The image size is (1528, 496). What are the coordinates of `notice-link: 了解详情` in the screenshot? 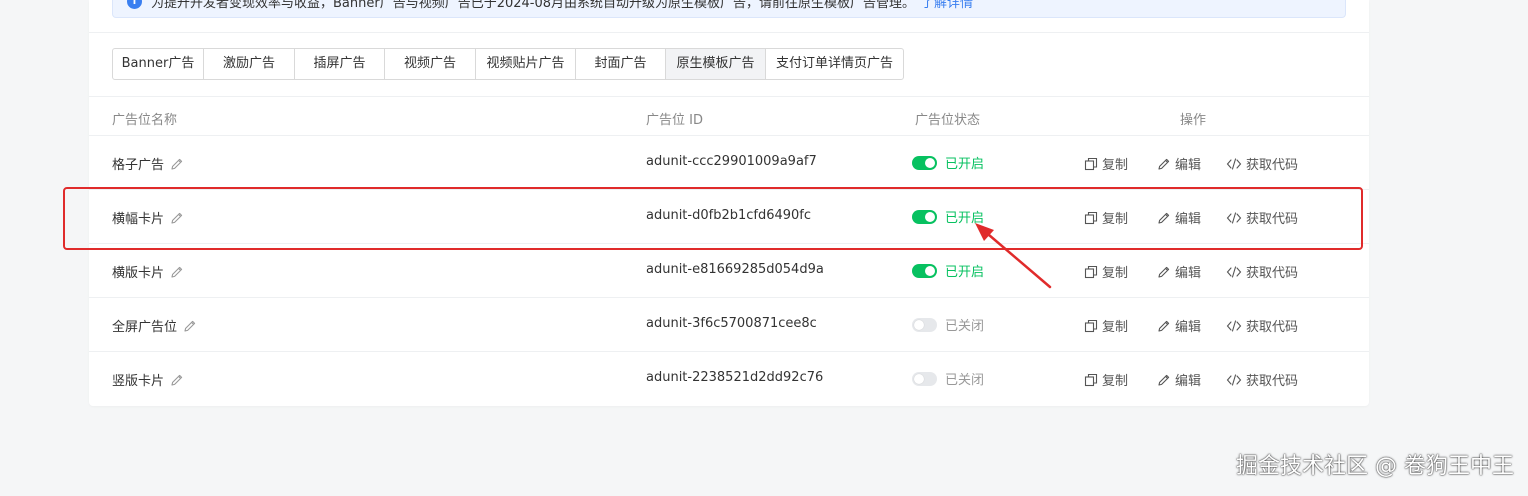 It's located at (947, 5).